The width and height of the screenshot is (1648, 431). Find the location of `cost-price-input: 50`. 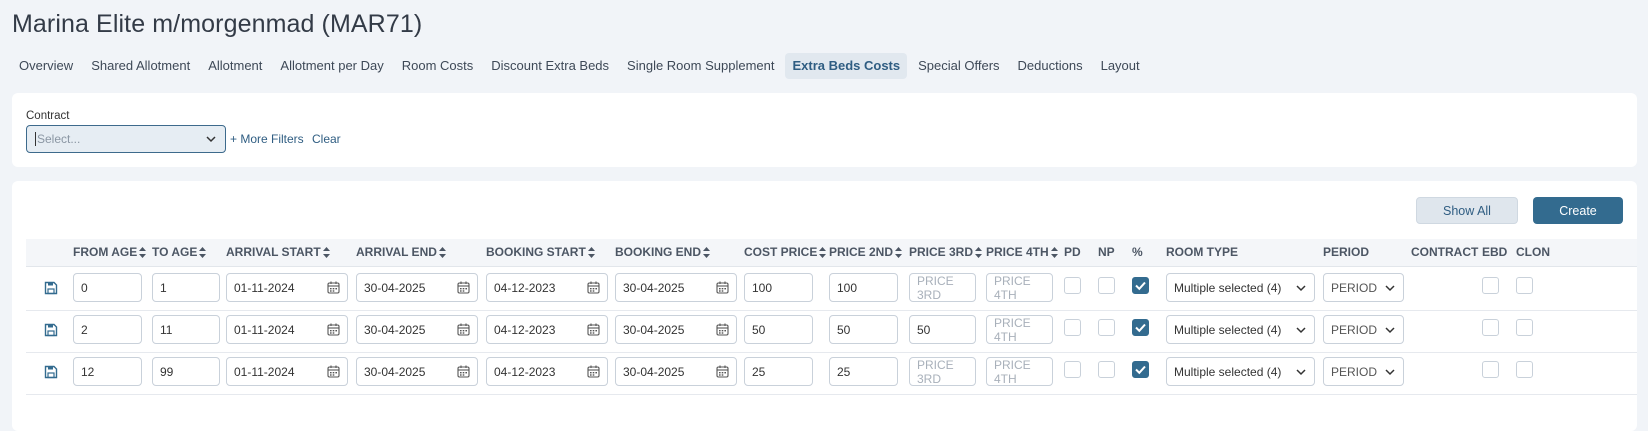

cost-price-input: 50 is located at coordinates (778, 329).